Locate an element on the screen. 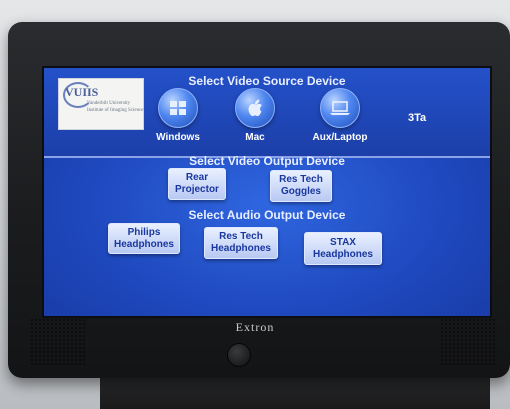 This screenshot has width=510, height=409. source-label-mac: Mac is located at coordinates (255, 137).